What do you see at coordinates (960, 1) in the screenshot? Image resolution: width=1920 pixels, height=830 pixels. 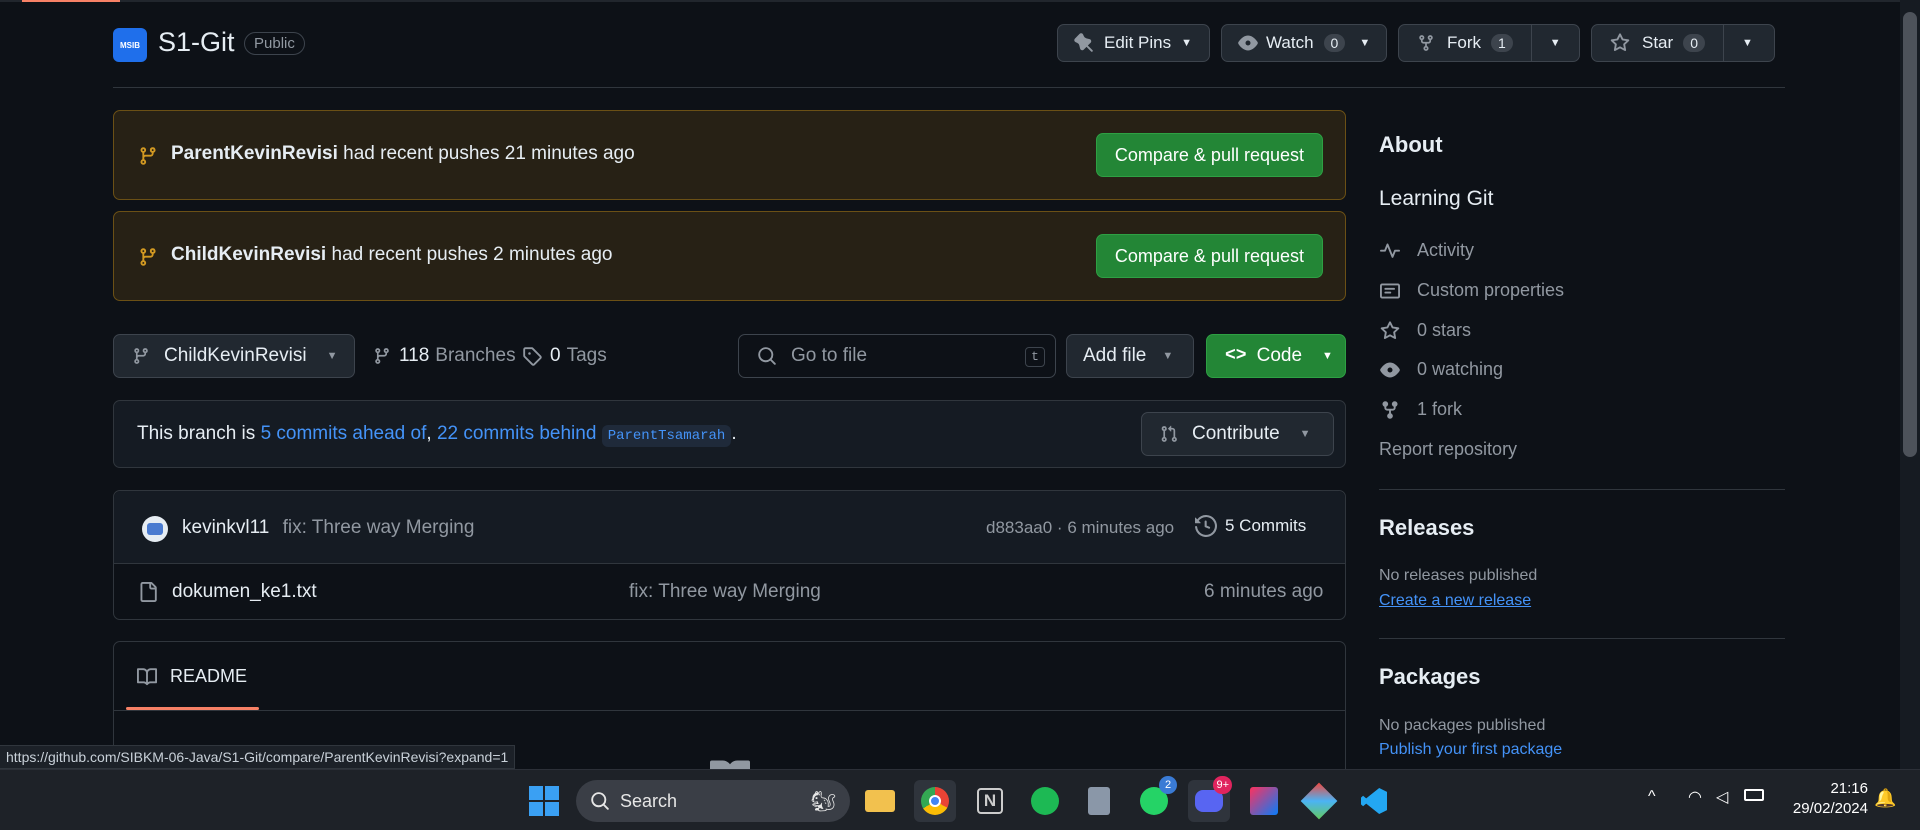 I see `page-load-progress` at bounding box center [960, 1].